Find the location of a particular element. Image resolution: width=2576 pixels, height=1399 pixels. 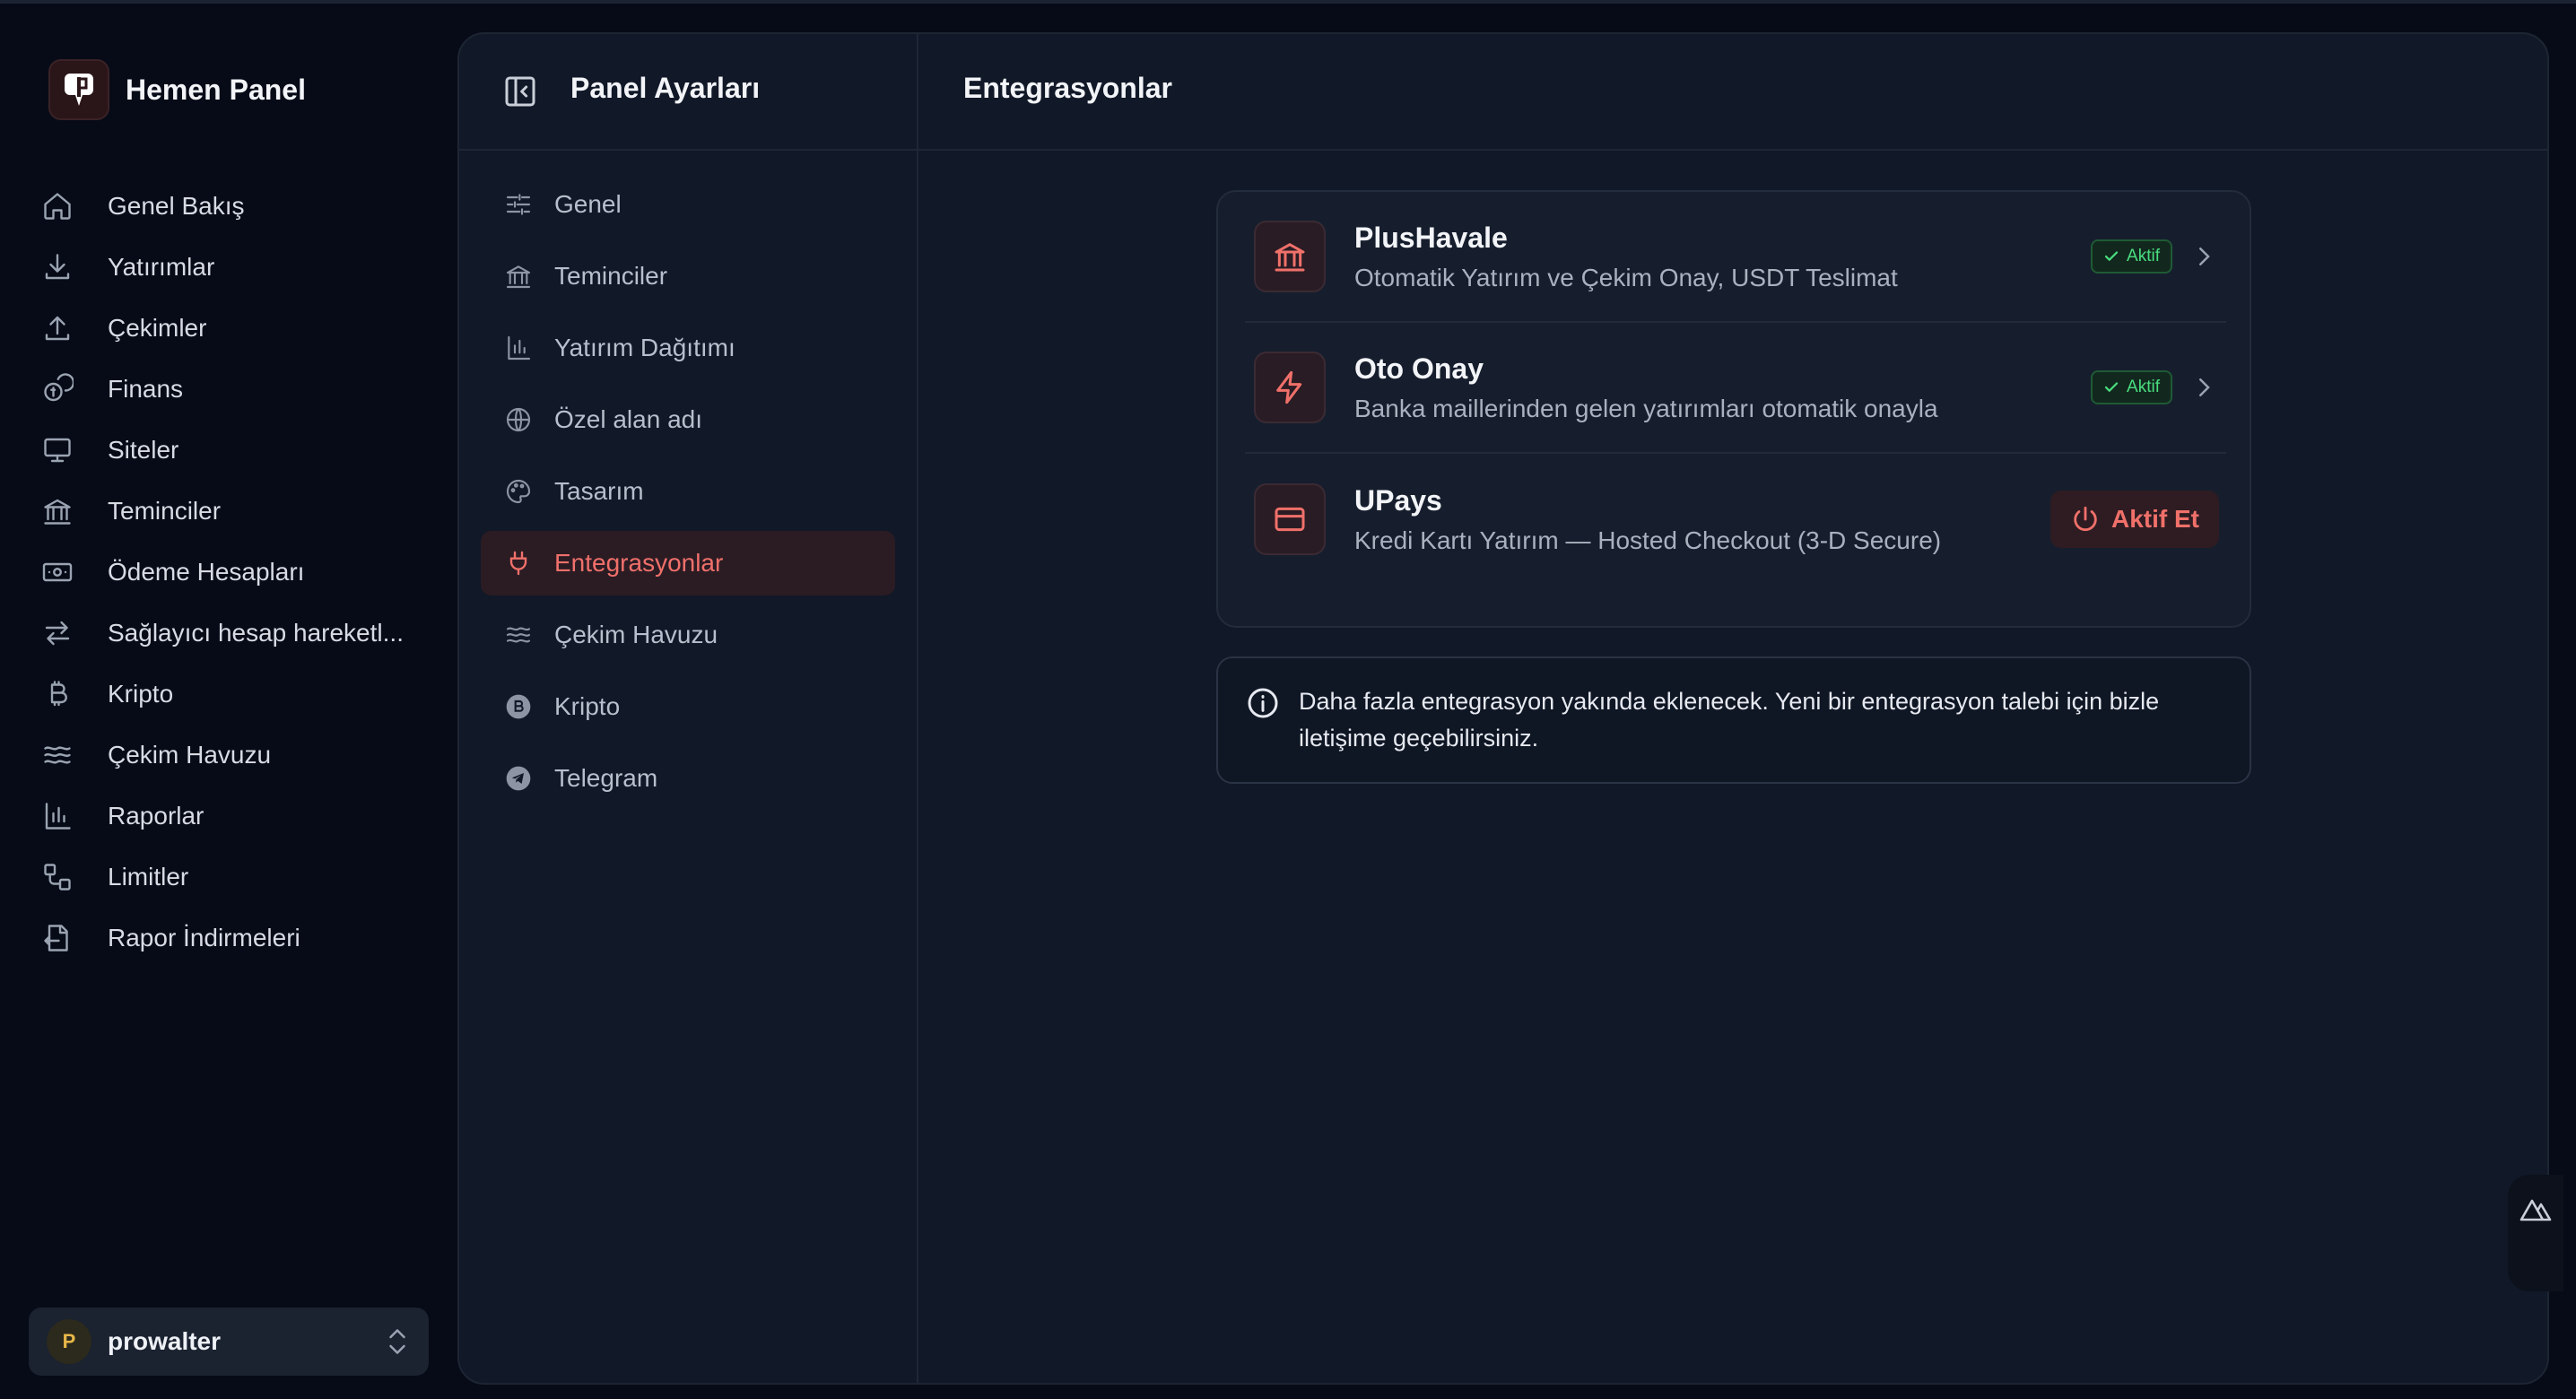

sidebar-item-label: Teminciler is located at coordinates (165, 511).